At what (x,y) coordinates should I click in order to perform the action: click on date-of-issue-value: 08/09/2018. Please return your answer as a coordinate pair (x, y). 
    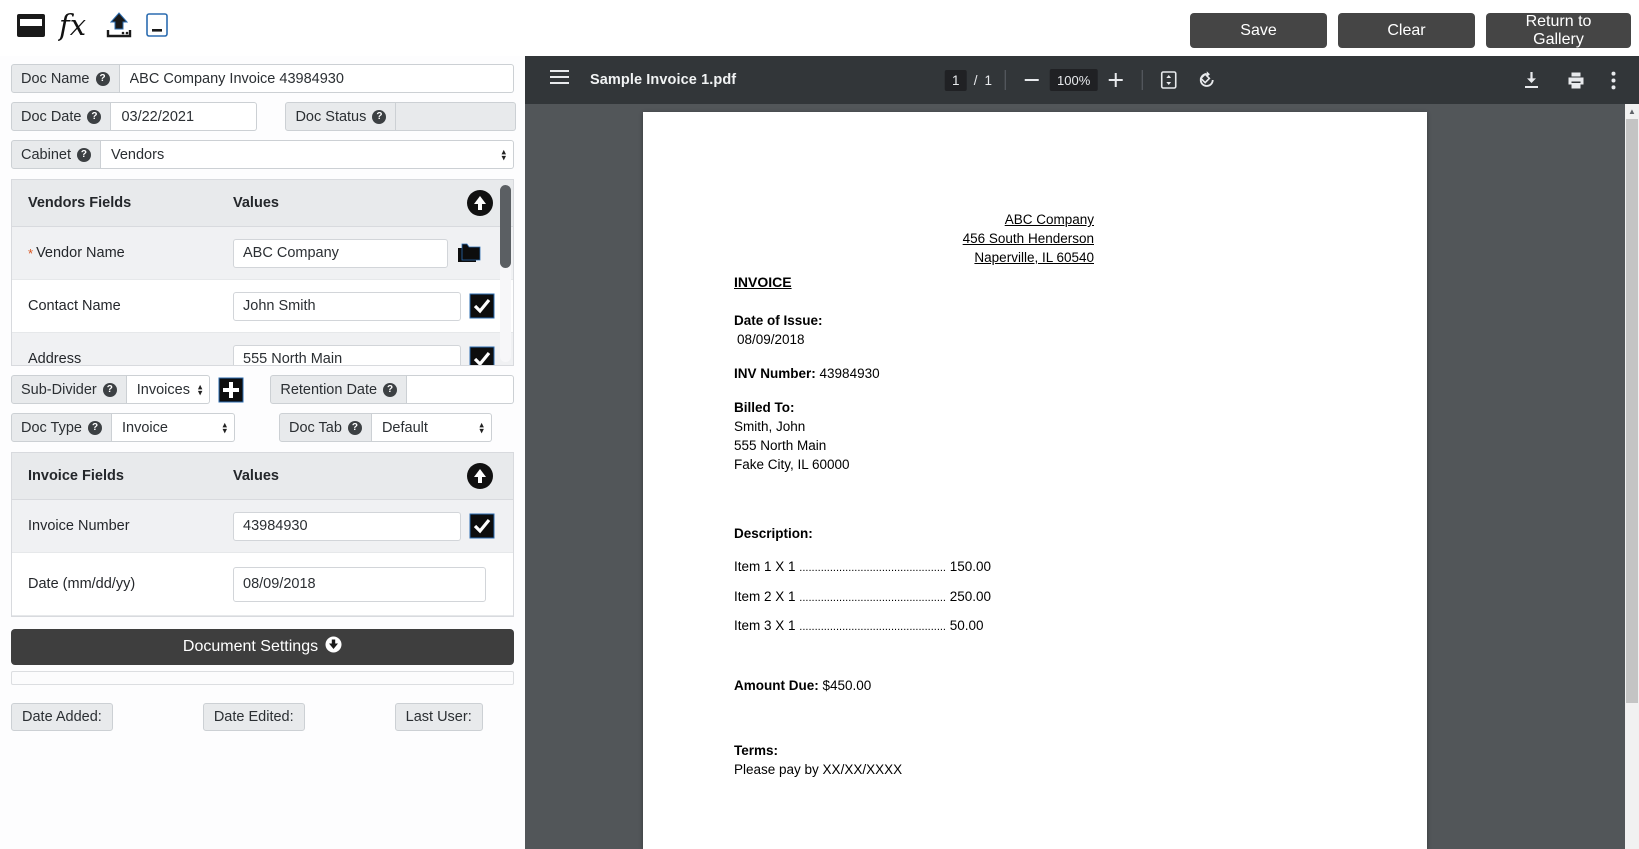
    Looking at the image, I should click on (771, 339).